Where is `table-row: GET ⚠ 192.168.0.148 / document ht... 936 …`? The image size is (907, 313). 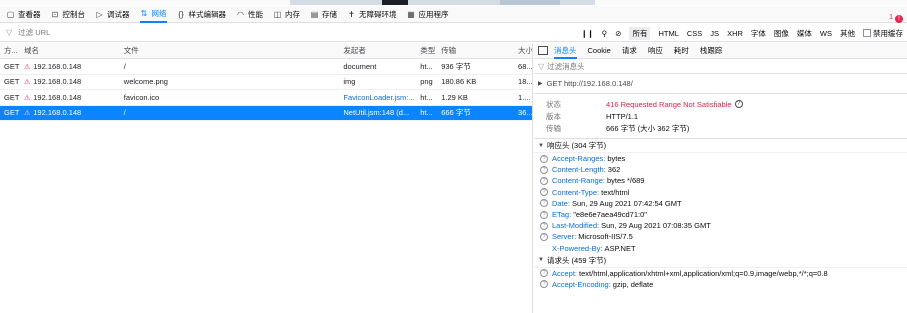 table-row: GET ⚠ 192.168.0.148 / document ht... 936 … is located at coordinates (266, 67).